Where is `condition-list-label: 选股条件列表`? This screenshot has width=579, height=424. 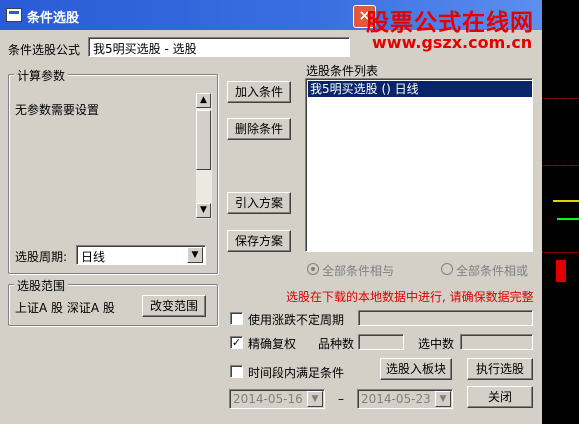
condition-list-label: 选股条件列表 is located at coordinates (342, 71).